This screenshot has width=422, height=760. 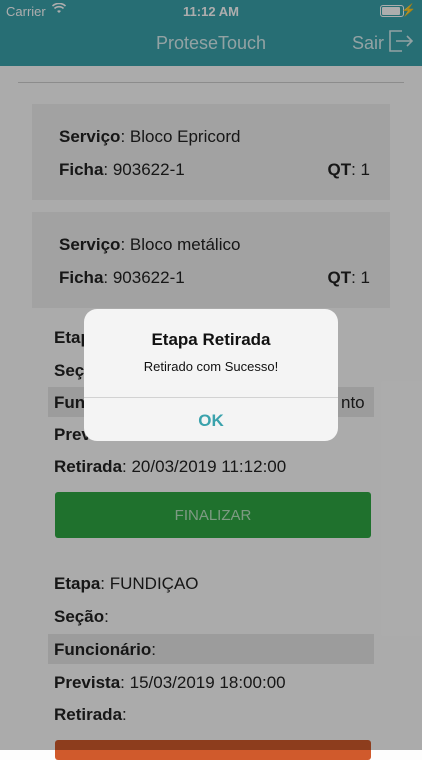 I want to click on alert-message: Retirado com Sucesso!, so click(x=211, y=366).